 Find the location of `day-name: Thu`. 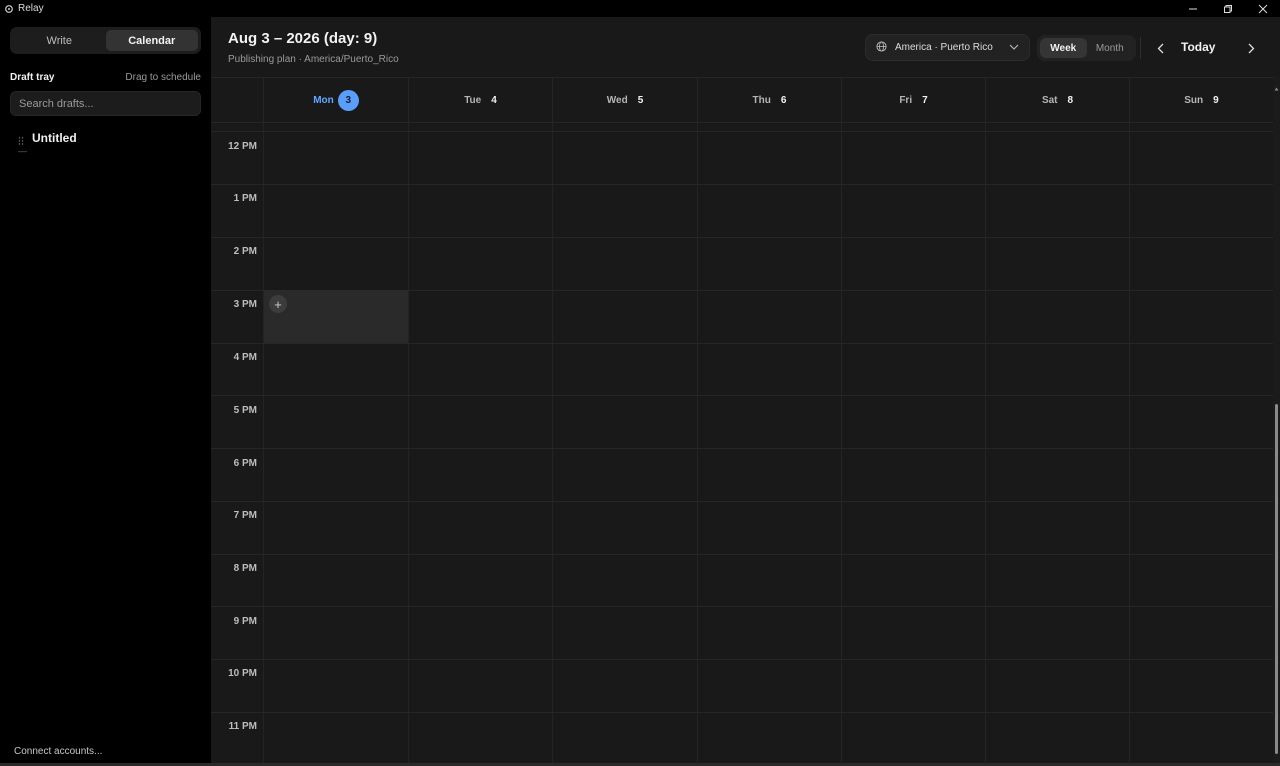

day-name: Thu is located at coordinates (761, 100).